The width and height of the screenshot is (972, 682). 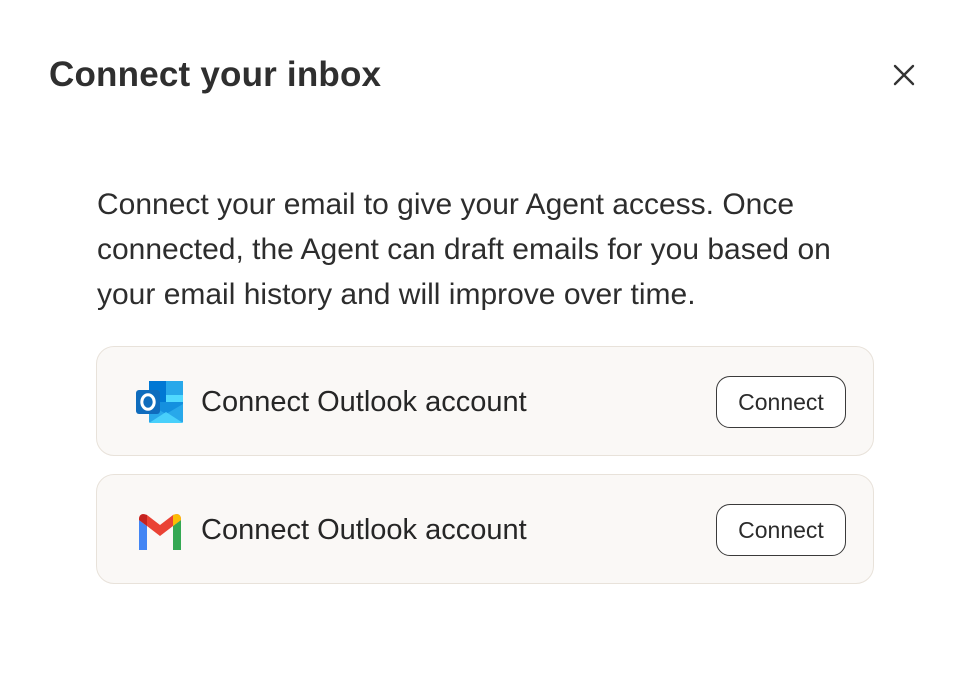 What do you see at coordinates (781, 402) in the screenshot?
I see `connect-outlook-button: Connect` at bounding box center [781, 402].